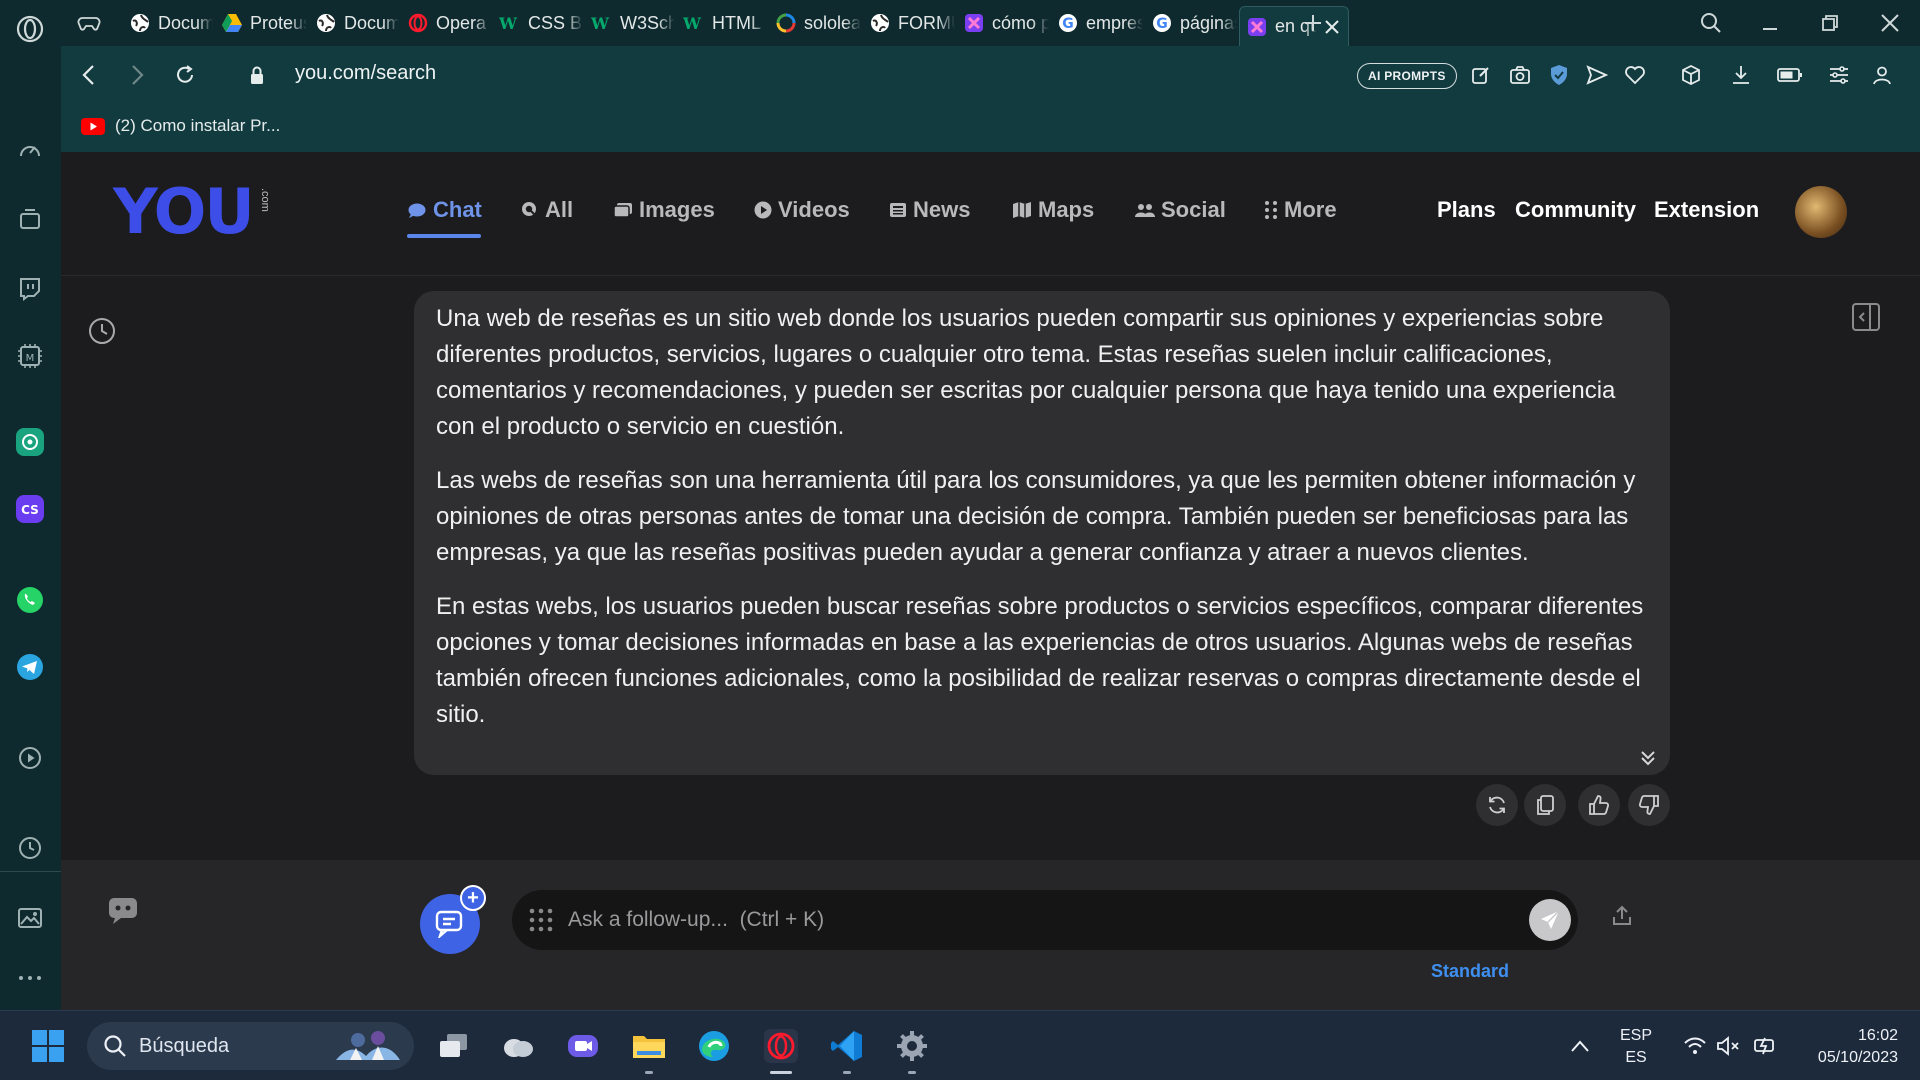  I want to click on twitch-icon, so click(30, 288).